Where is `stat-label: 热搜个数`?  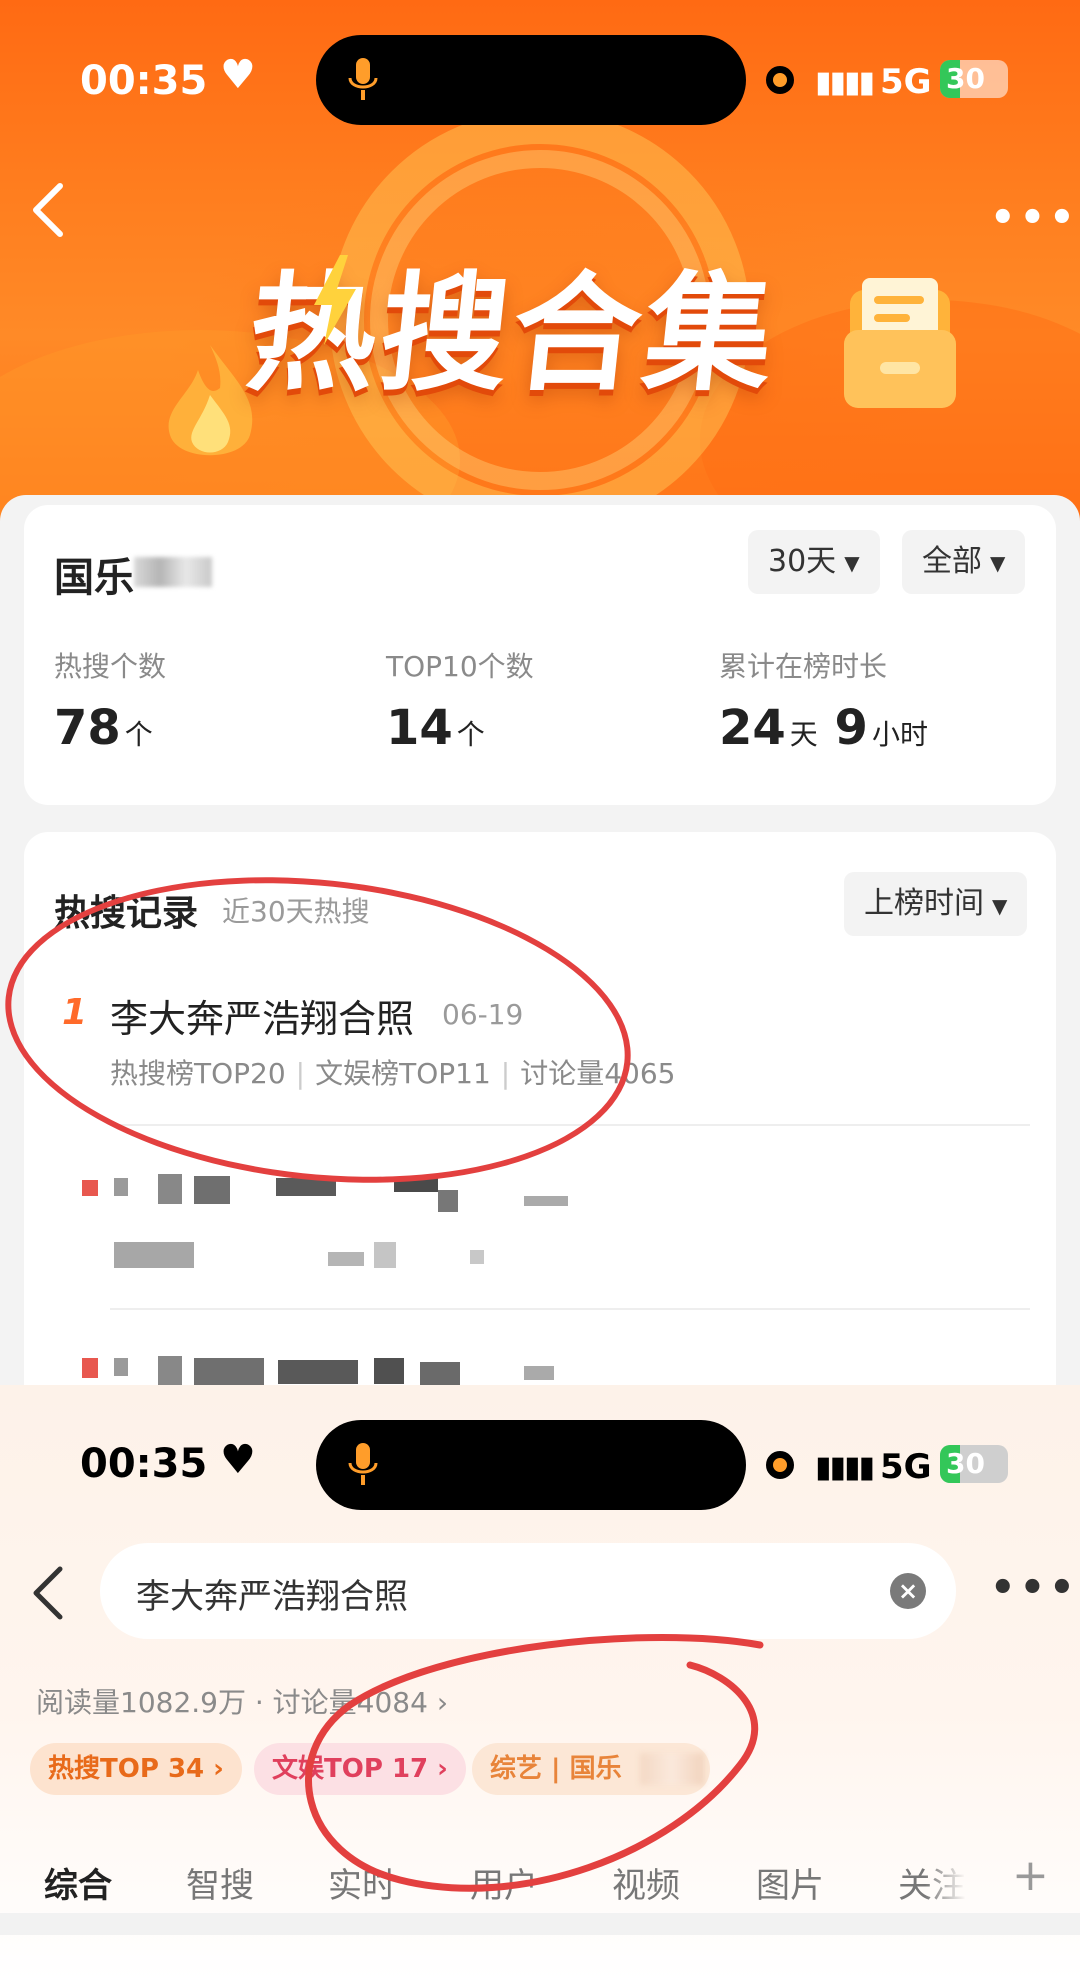
stat-label: 热搜个数 is located at coordinates (110, 666).